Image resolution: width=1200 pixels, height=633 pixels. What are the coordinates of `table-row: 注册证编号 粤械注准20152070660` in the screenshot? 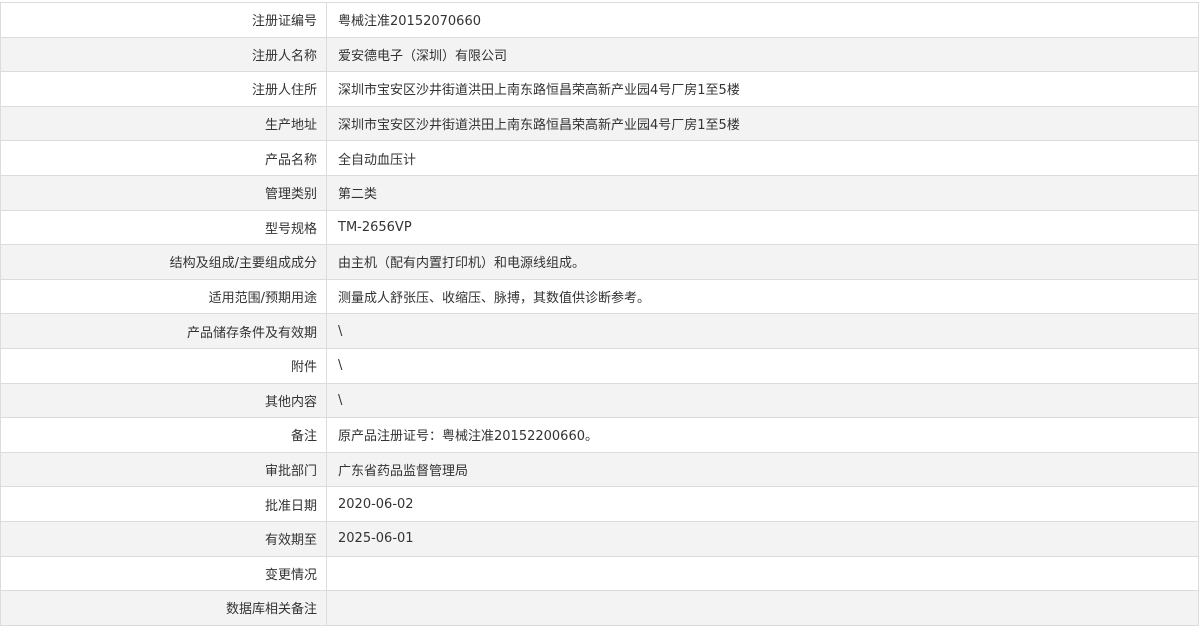 It's located at (599, 20).